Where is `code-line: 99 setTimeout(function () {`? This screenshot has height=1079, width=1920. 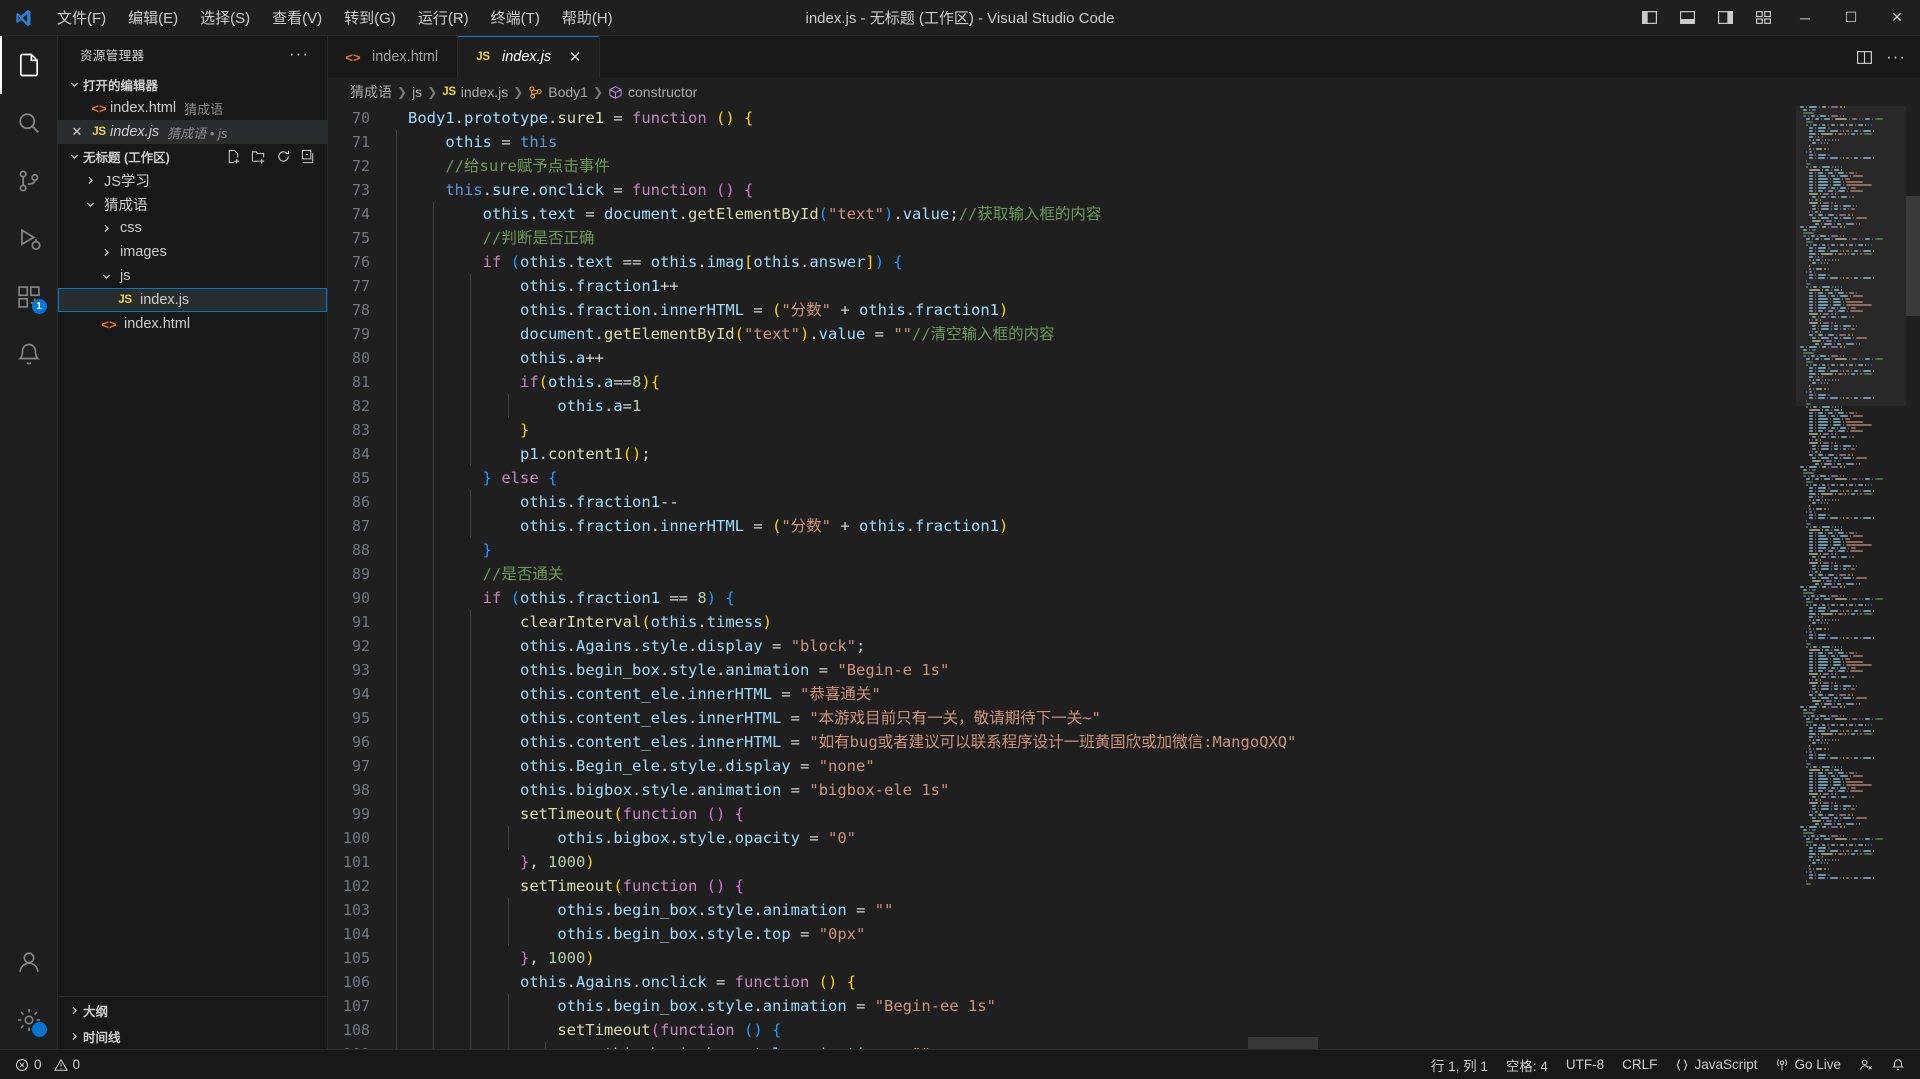
code-line: 99 setTimeout(function () { is located at coordinates (1124, 814).